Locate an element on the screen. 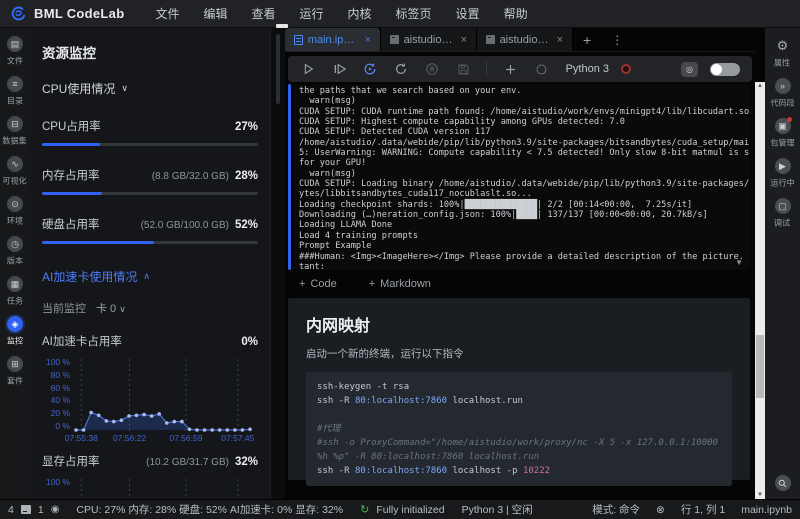  toolbar-divider is located at coordinates (486, 69).